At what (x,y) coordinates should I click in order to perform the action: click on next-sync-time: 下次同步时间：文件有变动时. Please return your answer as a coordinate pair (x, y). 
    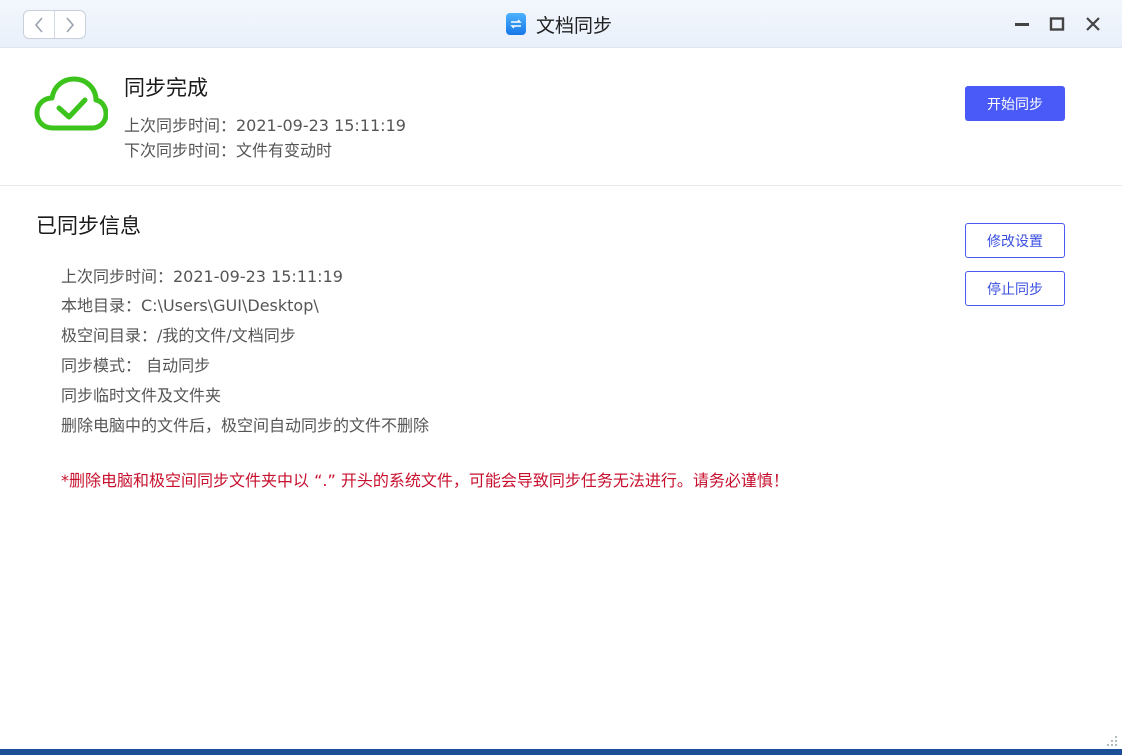
    Looking at the image, I should click on (228, 150).